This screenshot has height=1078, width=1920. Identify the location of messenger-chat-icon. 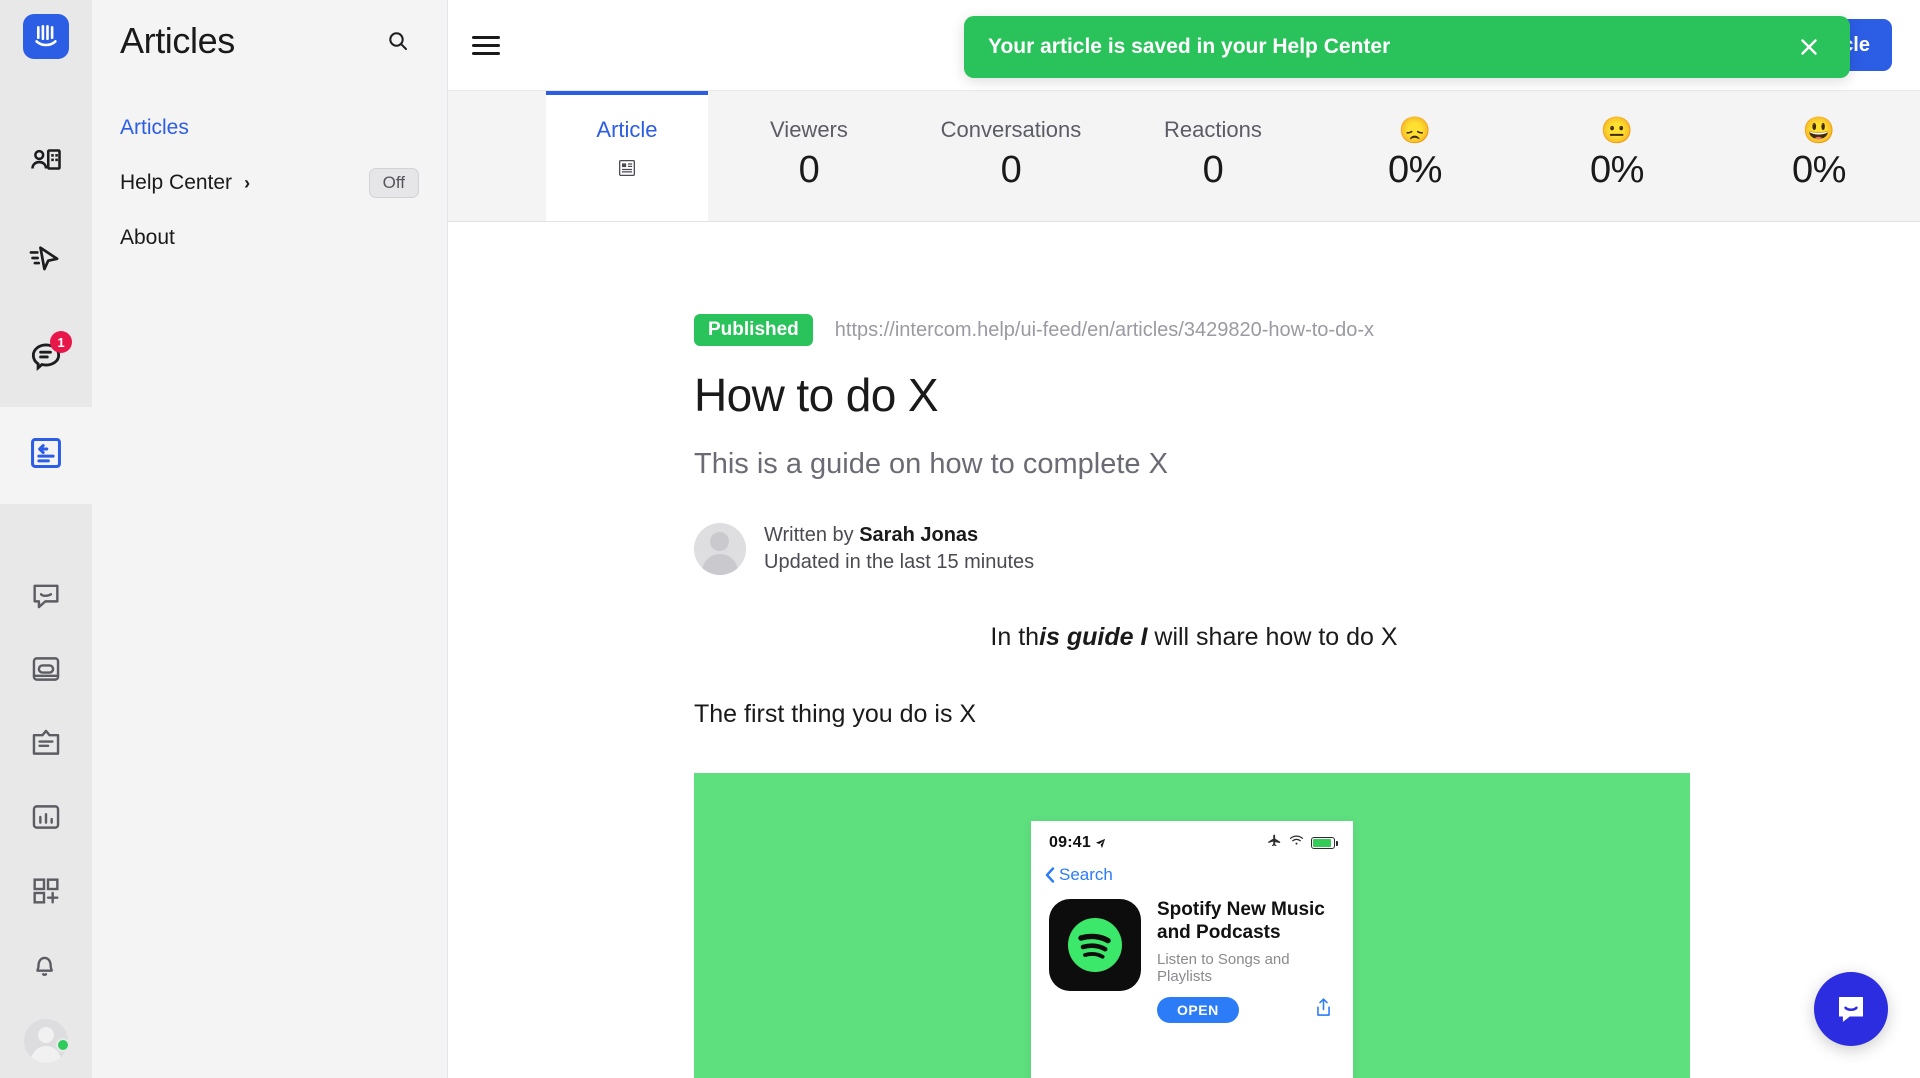
(46, 597).